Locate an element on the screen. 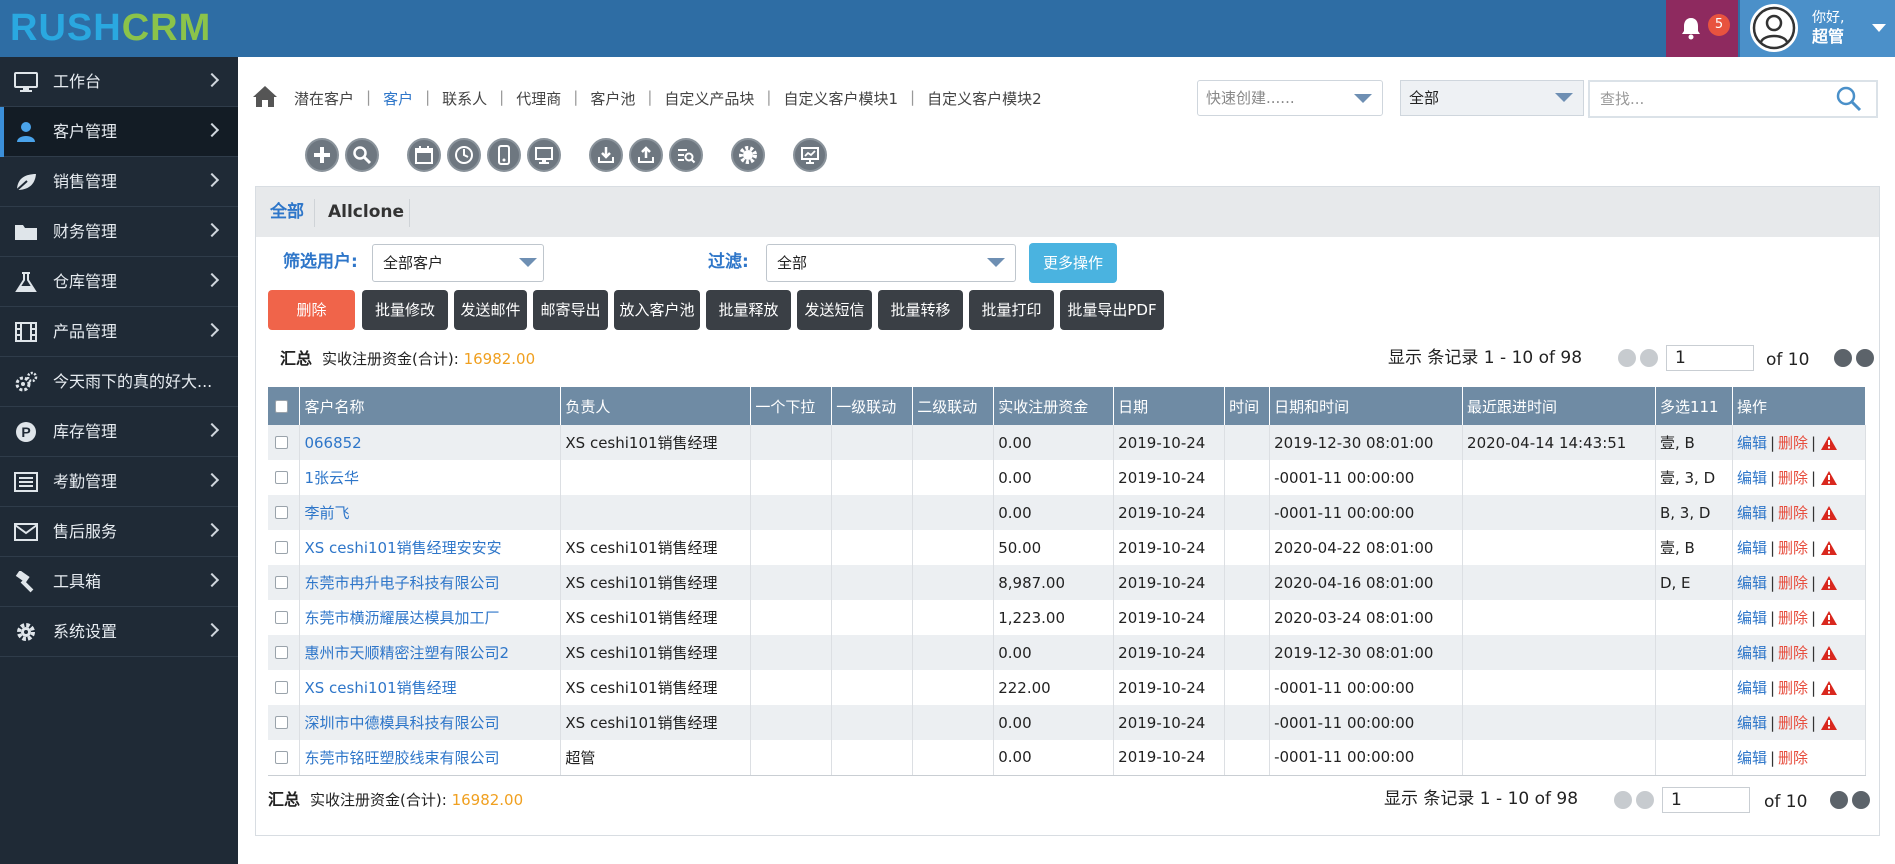 The width and height of the screenshot is (1895, 864). header-owner: 负责人 is located at coordinates (656, 406).